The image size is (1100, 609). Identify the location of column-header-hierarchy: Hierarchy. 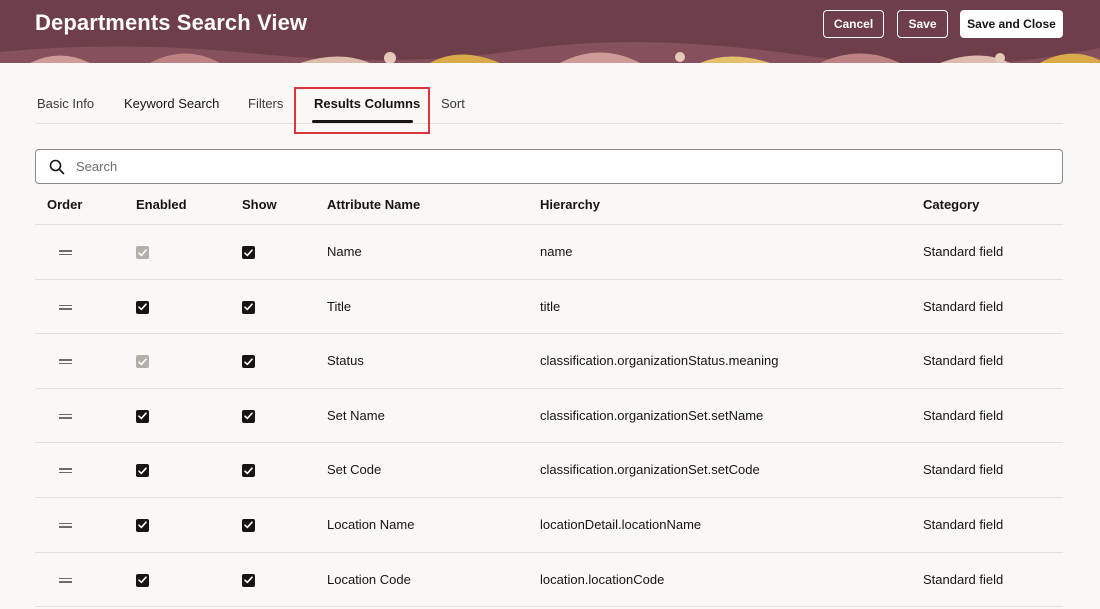
(570, 204).